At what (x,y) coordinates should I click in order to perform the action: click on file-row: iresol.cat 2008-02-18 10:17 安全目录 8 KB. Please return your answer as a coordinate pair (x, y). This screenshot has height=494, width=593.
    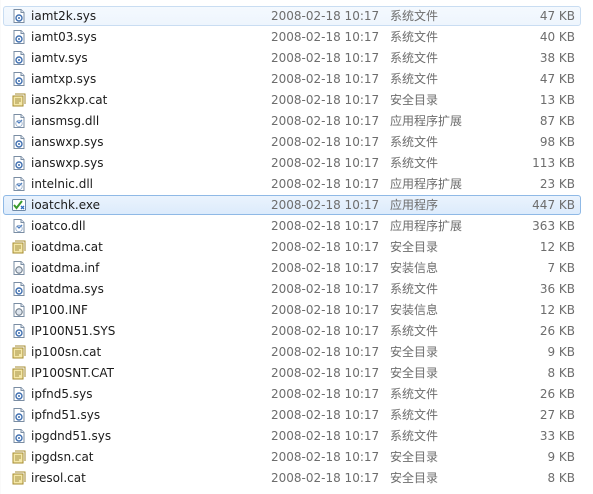
    Looking at the image, I should click on (292, 478).